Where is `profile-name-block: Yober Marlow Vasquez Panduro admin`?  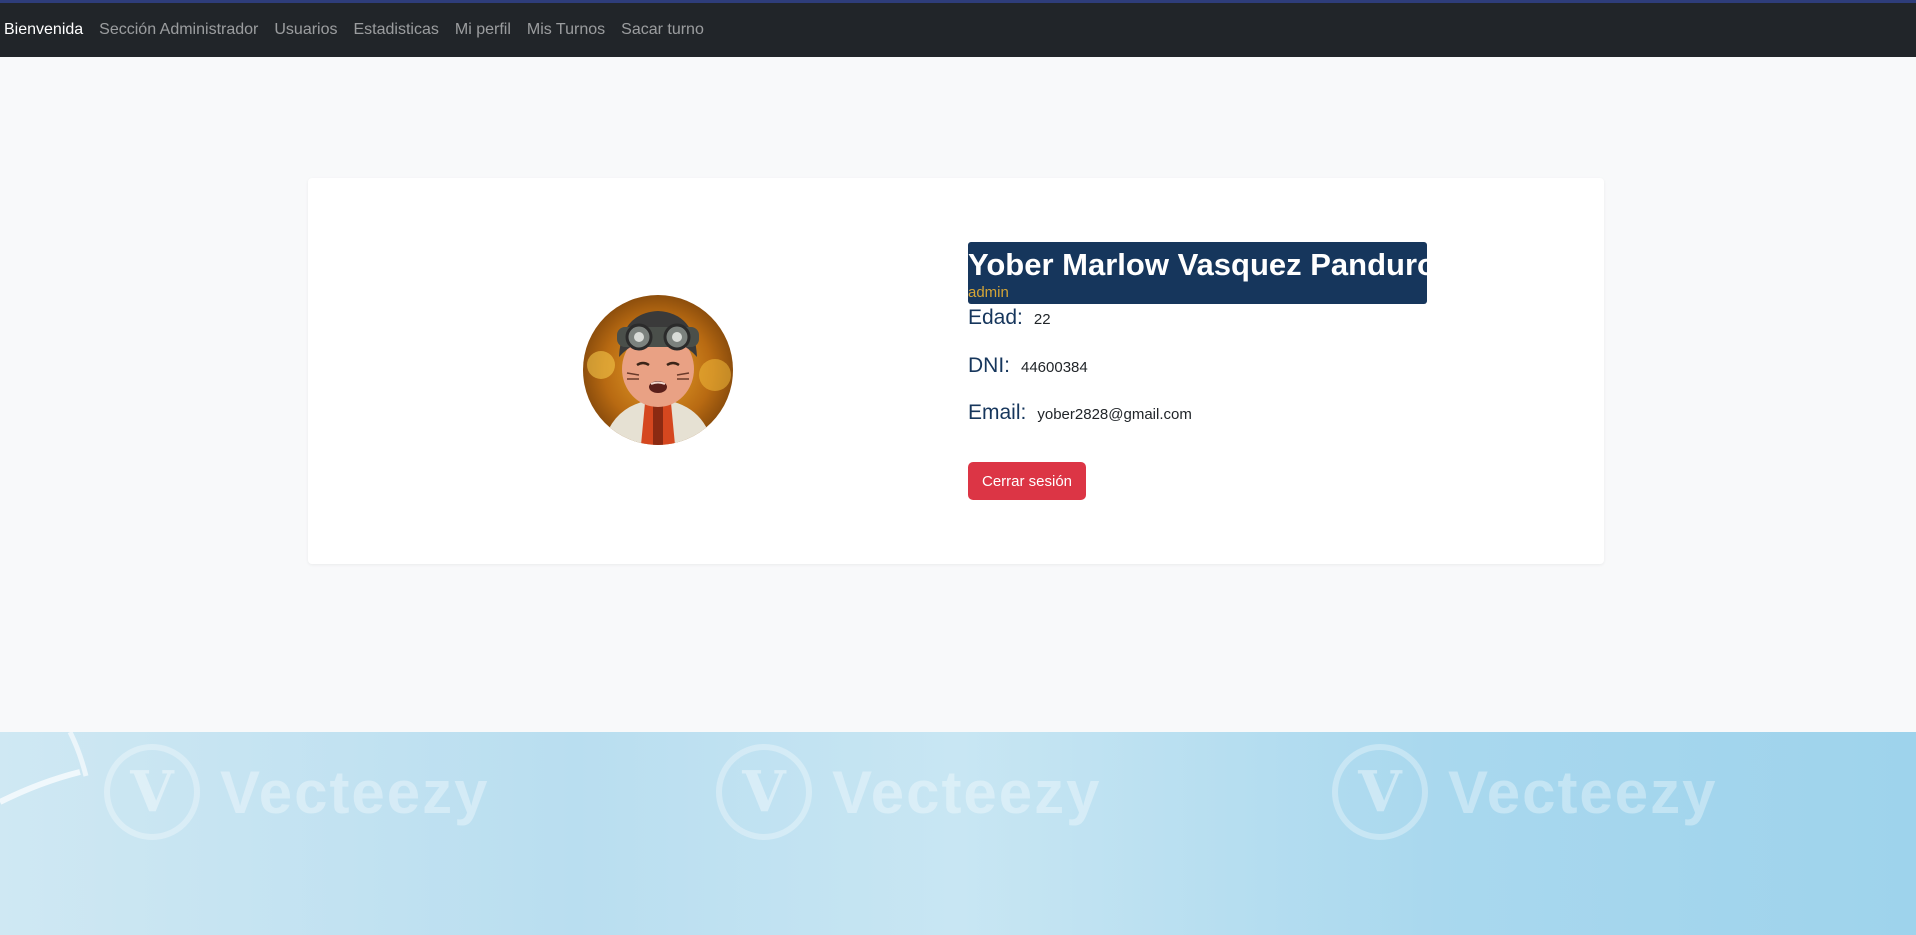
profile-name-block: Yober Marlow Vasquez Panduro admin is located at coordinates (1202, 273).